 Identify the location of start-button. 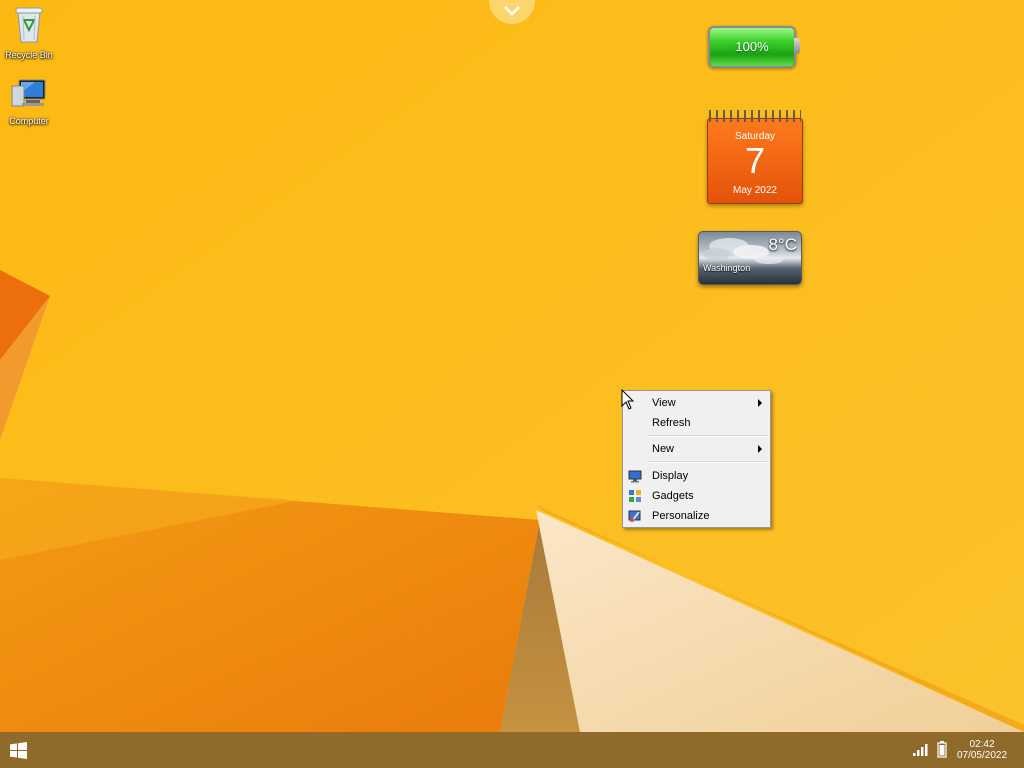
(18, 750).